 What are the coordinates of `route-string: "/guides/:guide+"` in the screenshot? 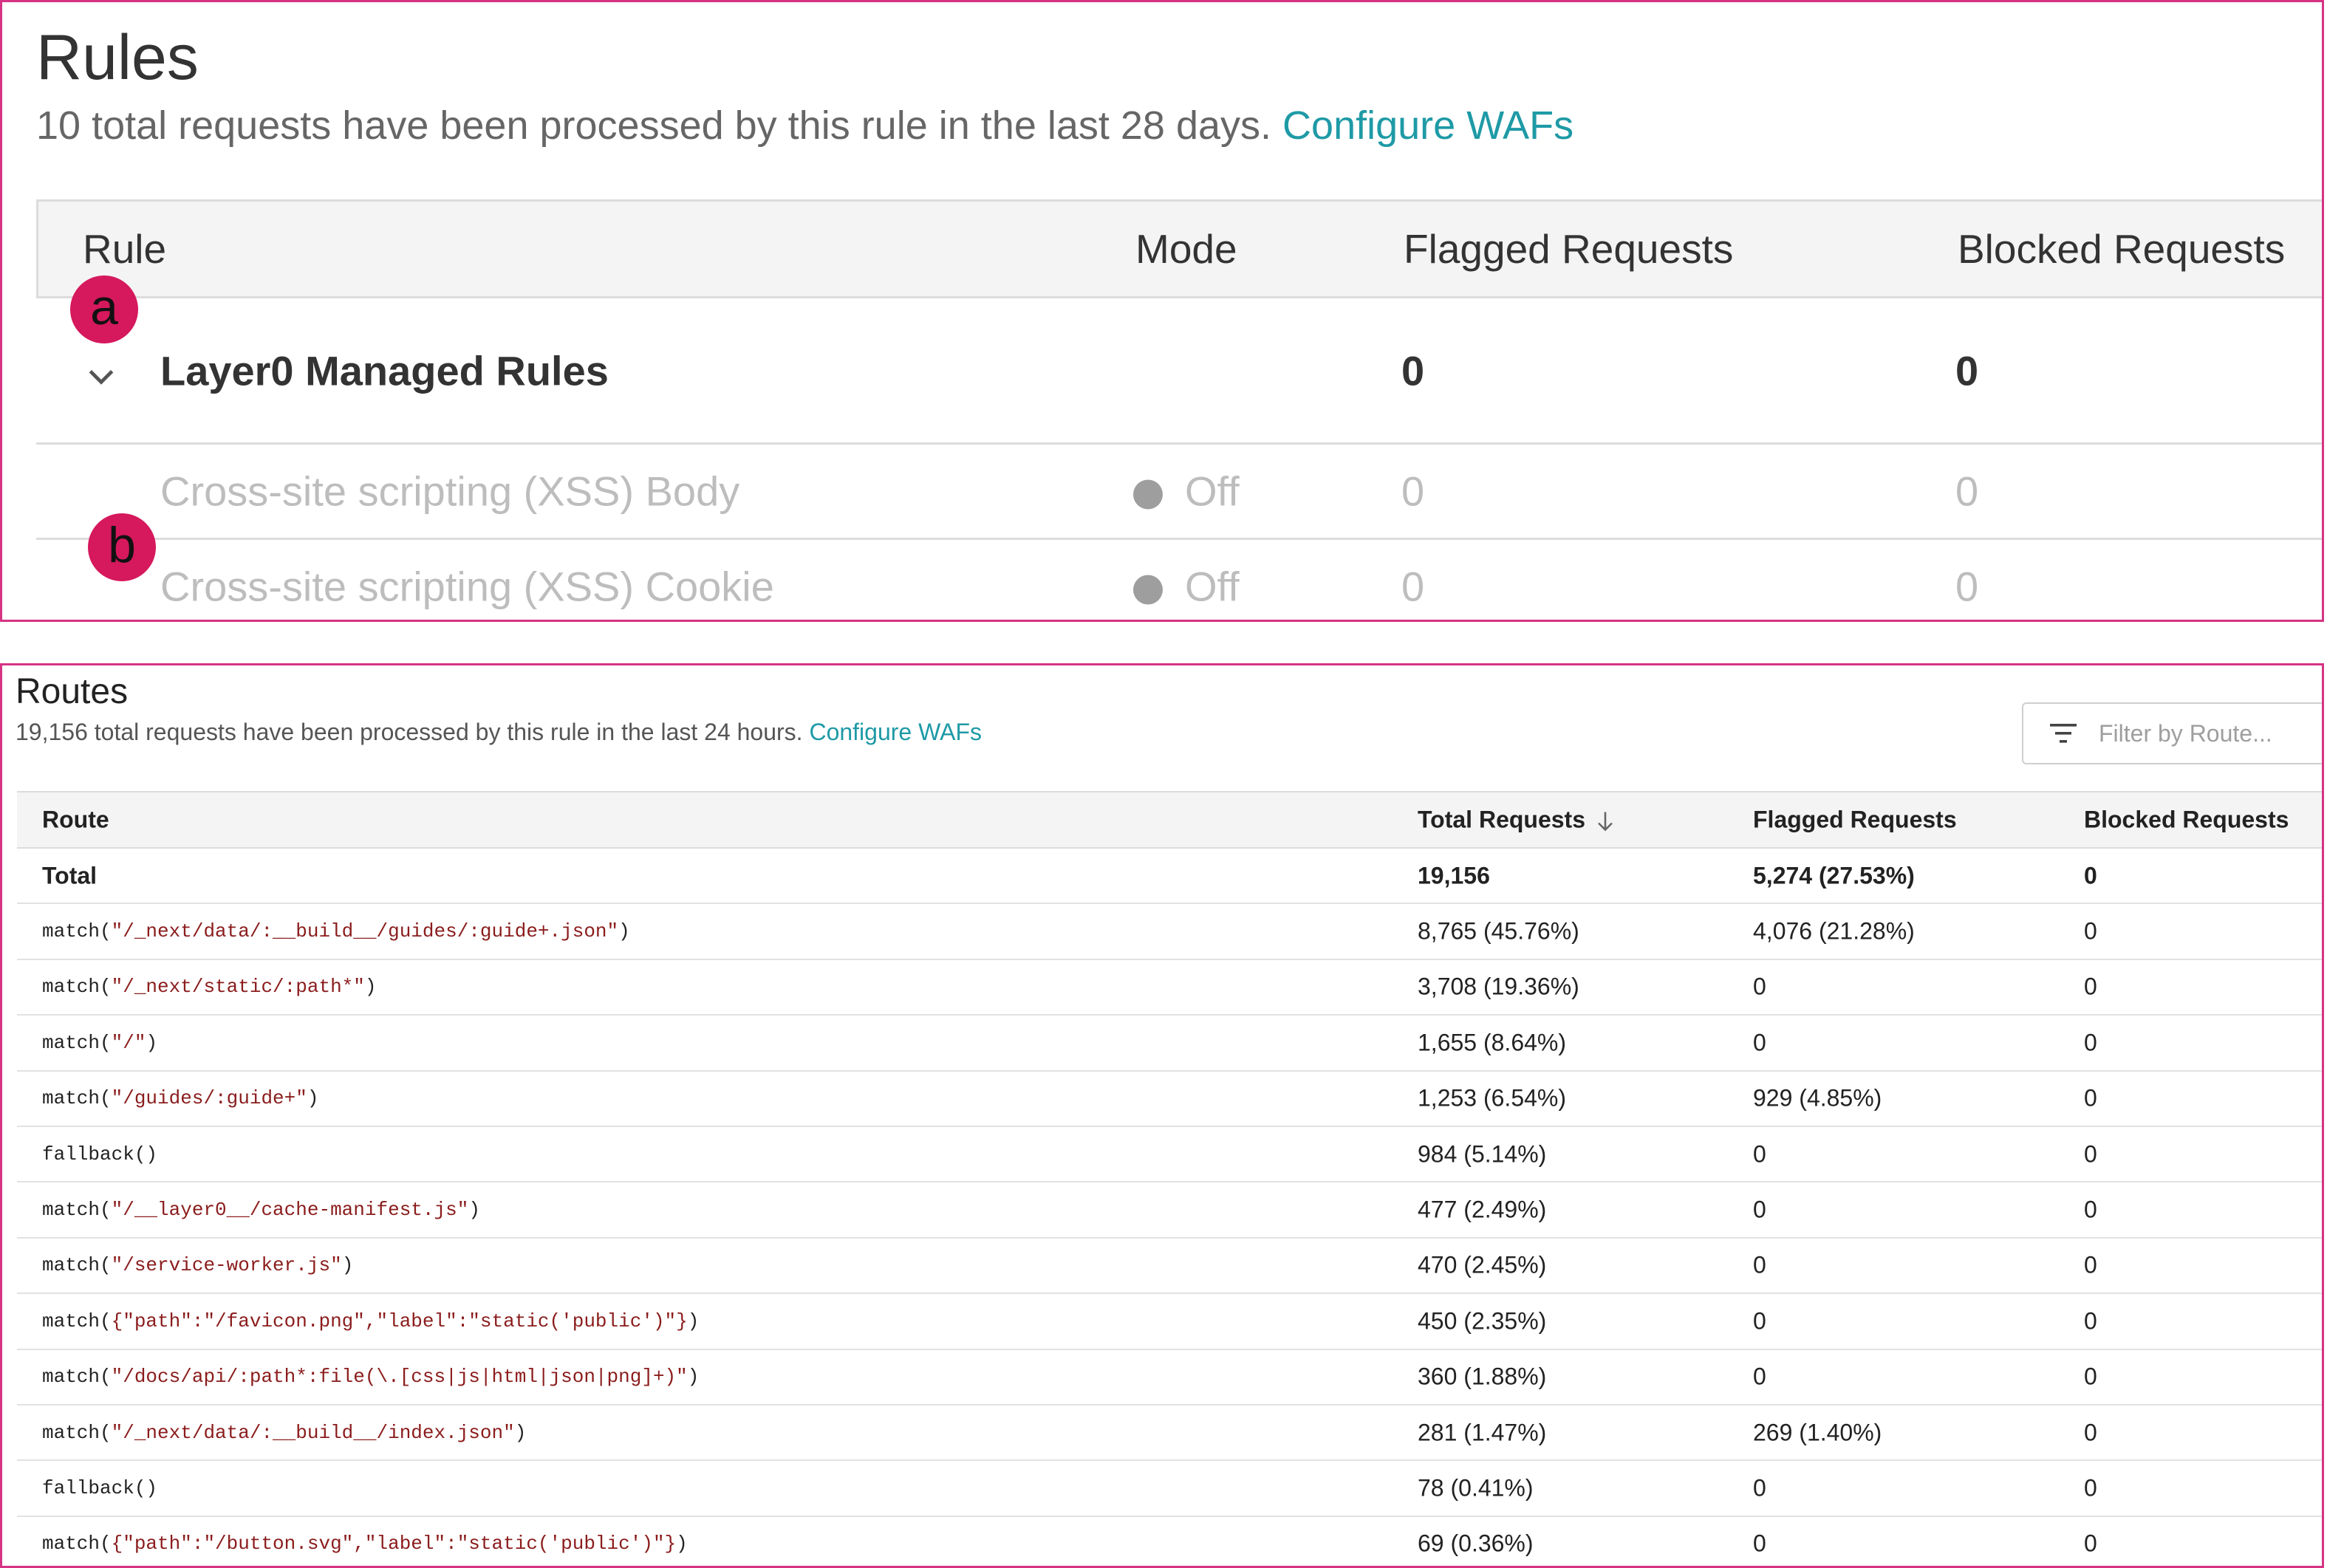 It's located at (209, 1098).